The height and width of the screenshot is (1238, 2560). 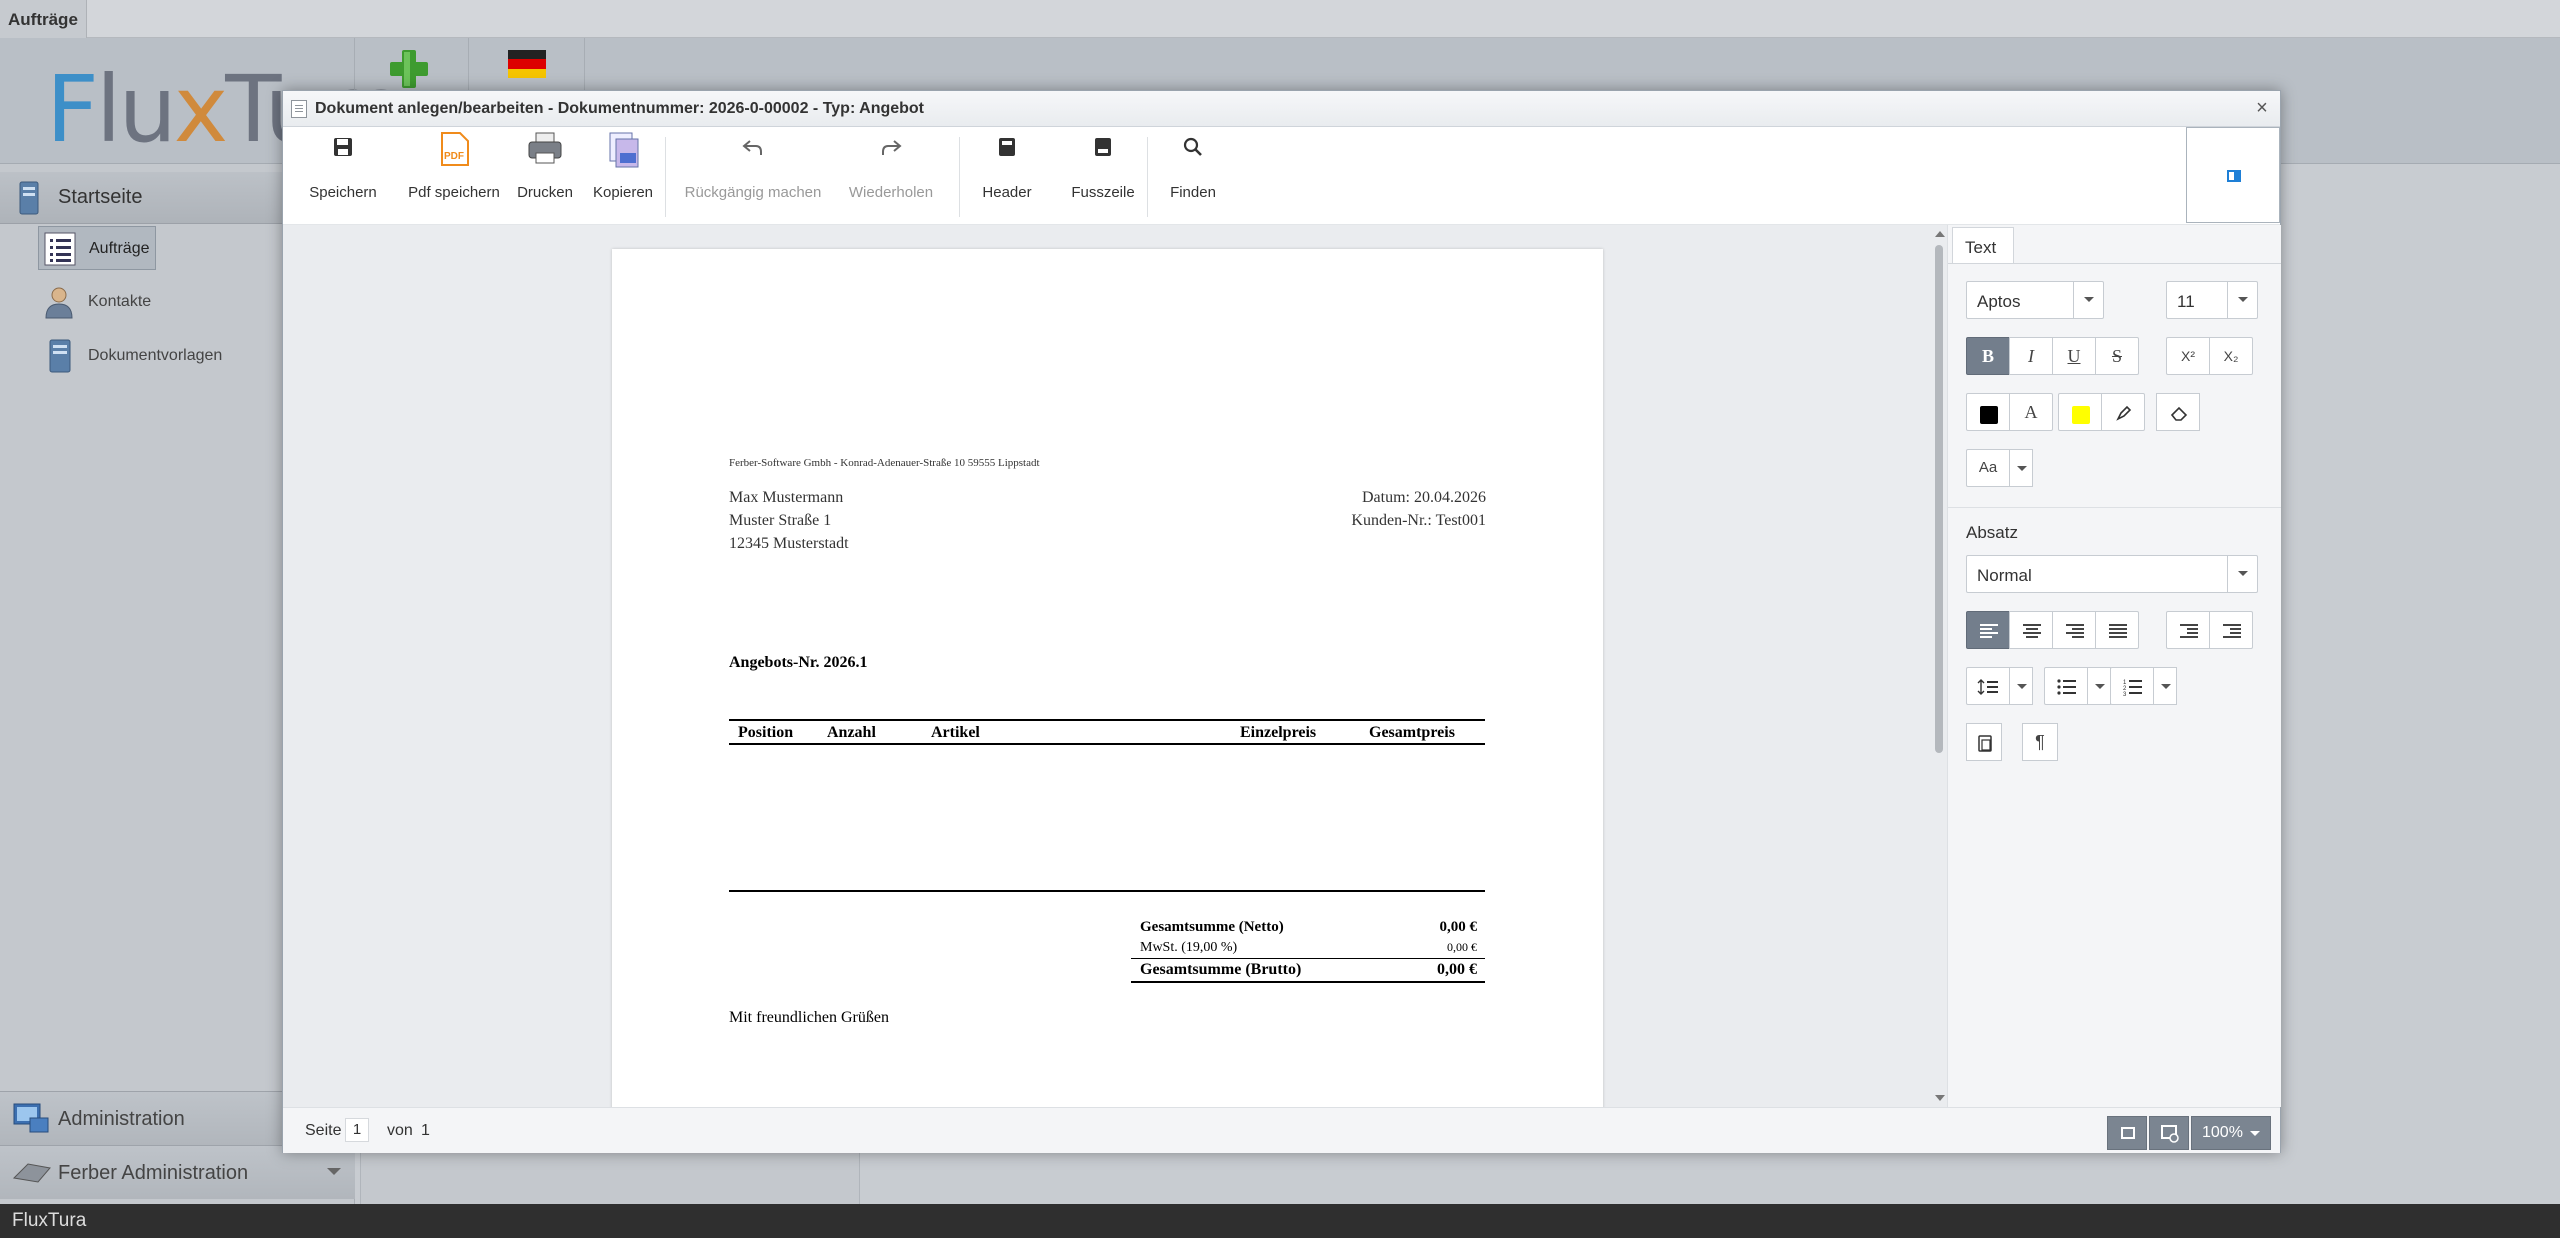 What do you see at coordinates (2262, 108) in the screenshot?
I see `close-icon: ×` at bounding box center [2262, 108].